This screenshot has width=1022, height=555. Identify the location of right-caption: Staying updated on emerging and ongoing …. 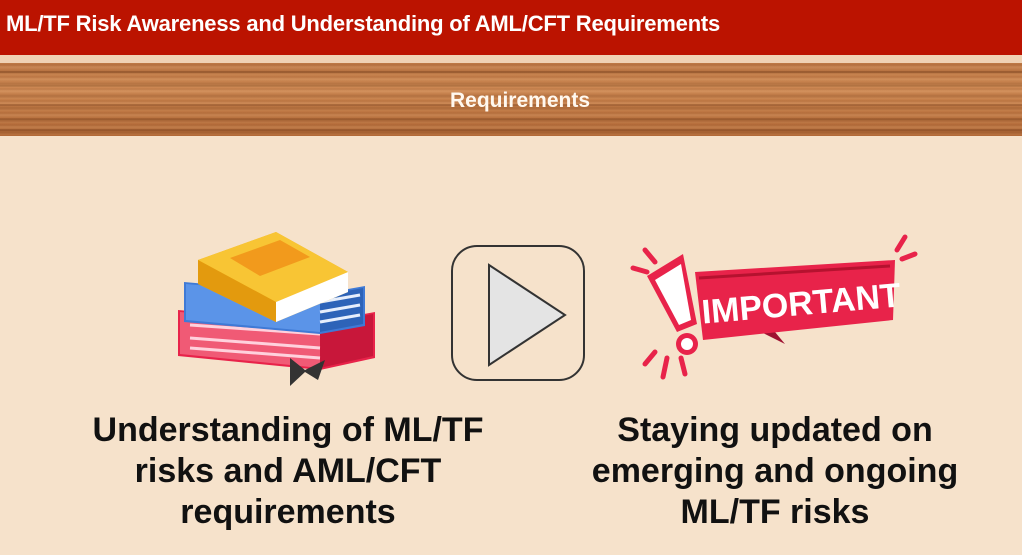
(775, 471).